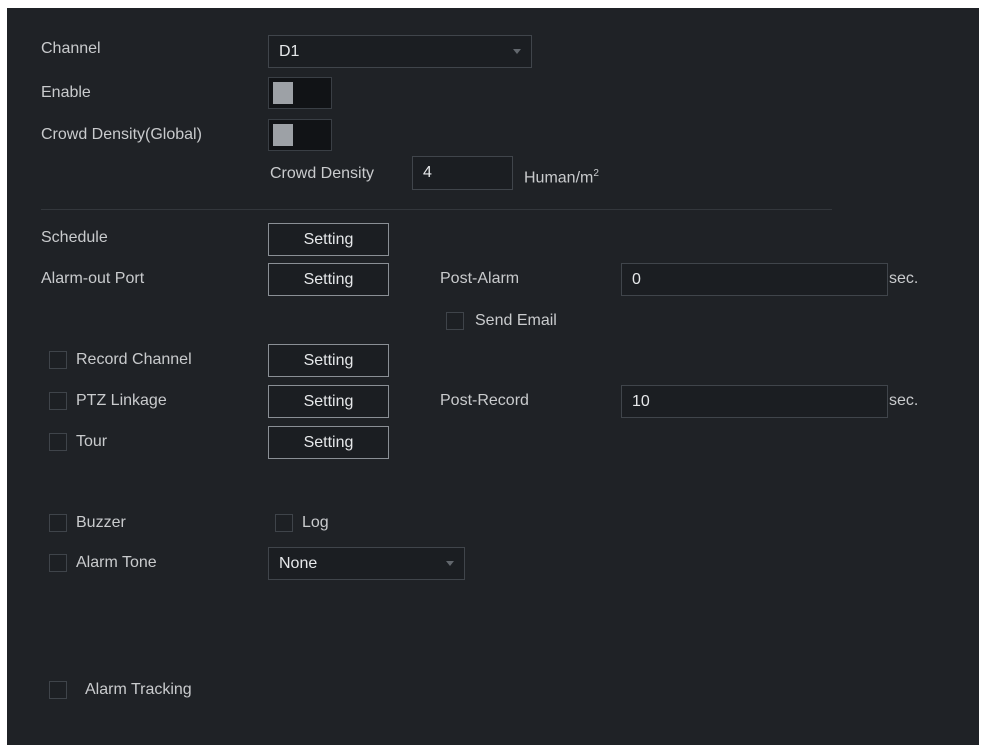 The image size is (982, 753). Describe the element at coordinates (904, 400) in the screenshot. I see `post-record-unit: sec.` at that location.